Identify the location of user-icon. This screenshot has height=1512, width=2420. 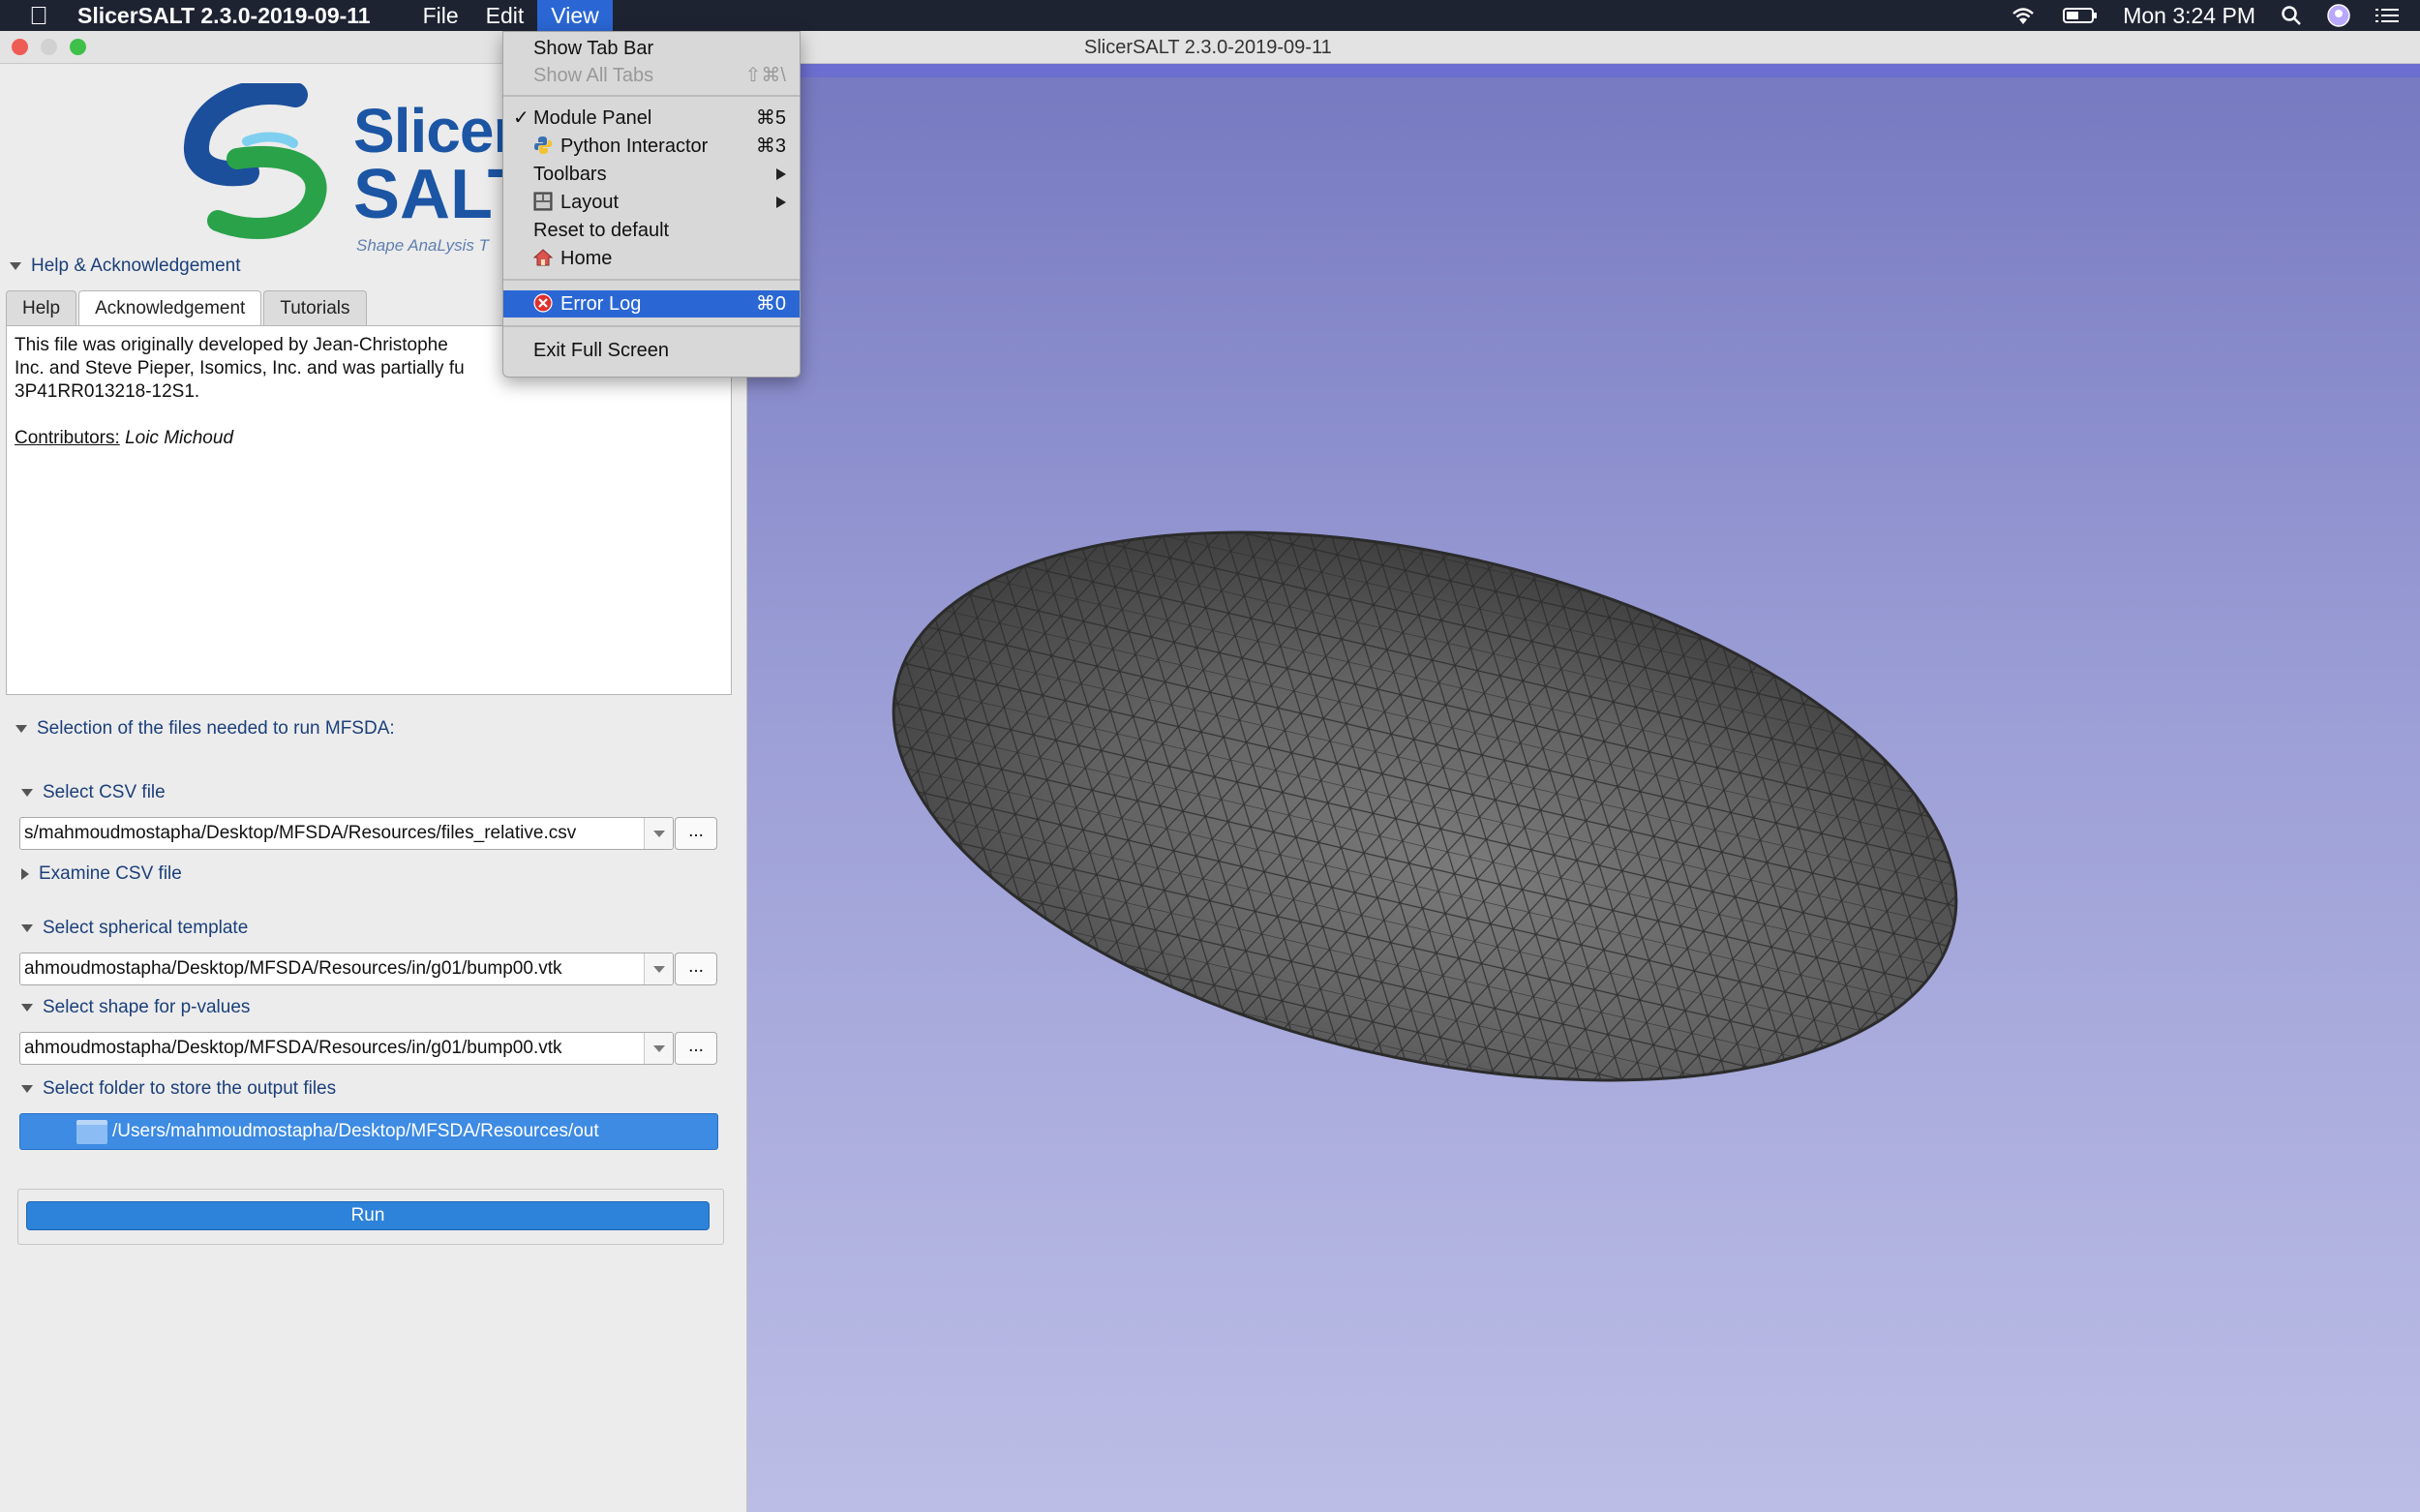
(2338, 15).